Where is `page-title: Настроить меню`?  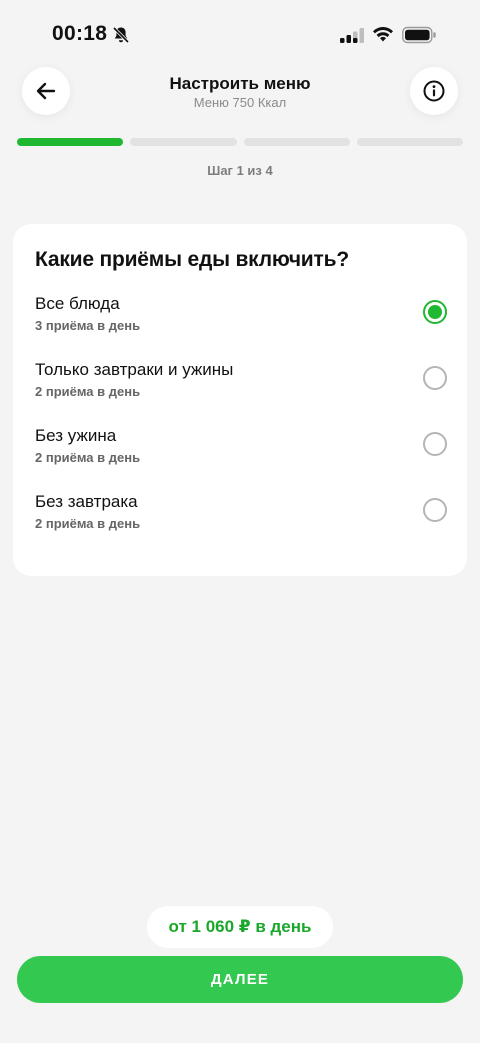
page-title: Настроить меню is located at coordinates (240, 83).